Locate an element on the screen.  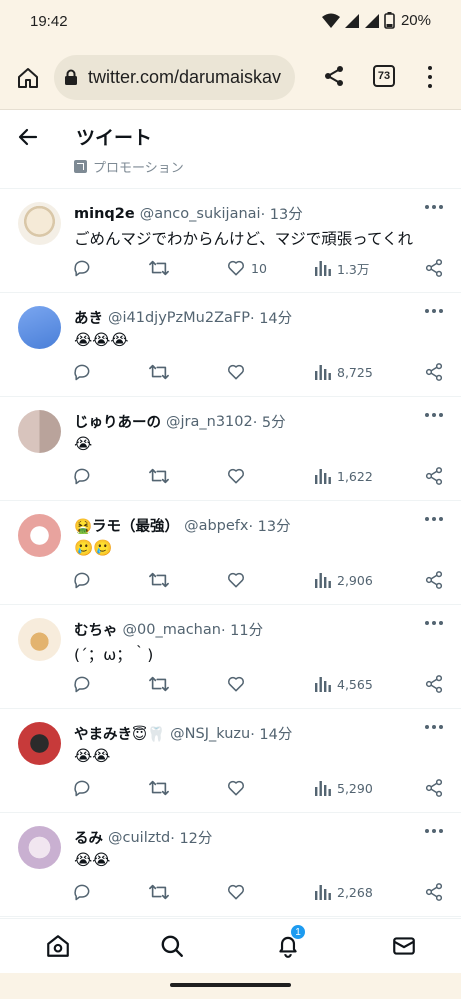
user-handle: @i41djyPzMu2ZaFP is located at coordinates (179, 318).